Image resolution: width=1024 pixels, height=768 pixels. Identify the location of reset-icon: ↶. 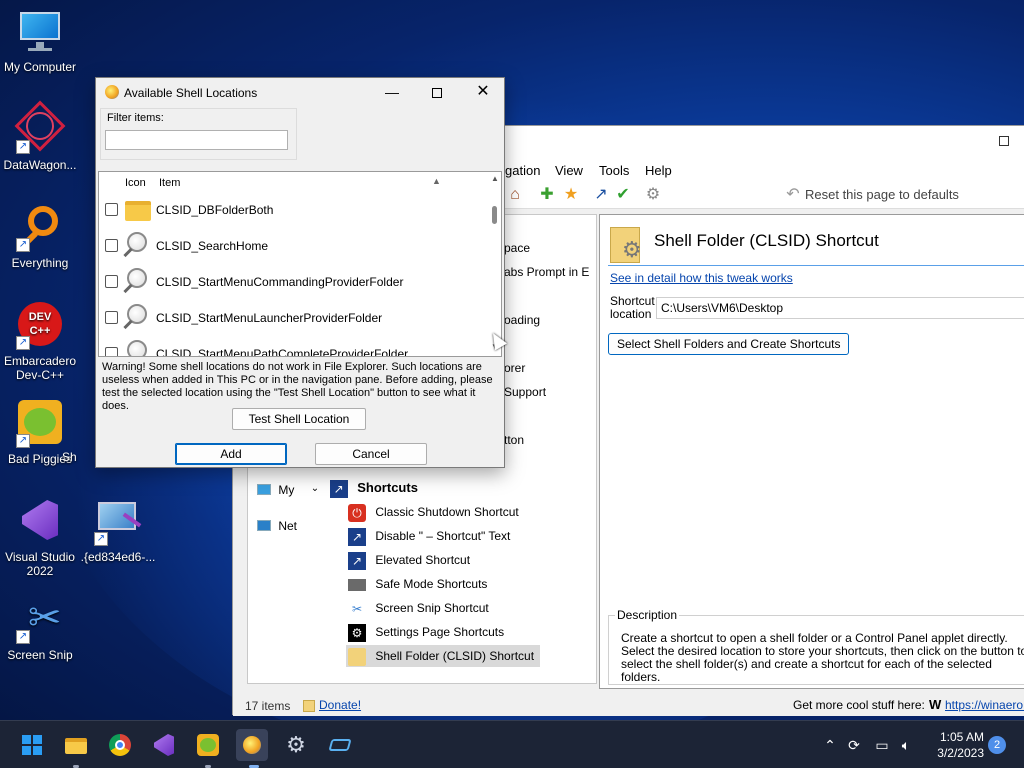
(793, 195).